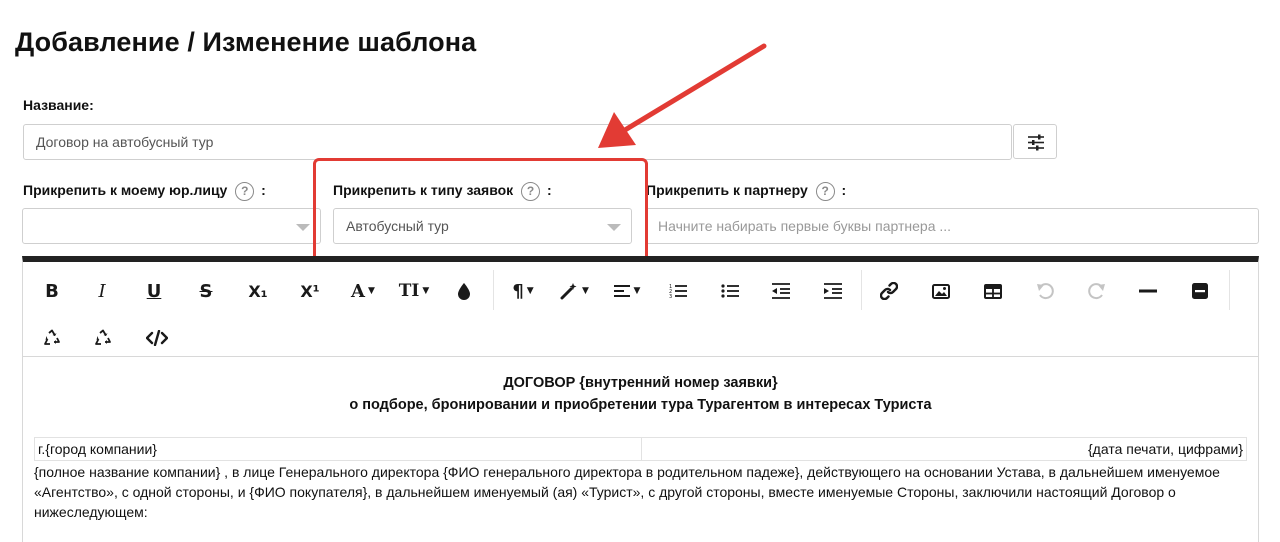  I want to click on ordered-list-icon: 123, so click(678, 291).